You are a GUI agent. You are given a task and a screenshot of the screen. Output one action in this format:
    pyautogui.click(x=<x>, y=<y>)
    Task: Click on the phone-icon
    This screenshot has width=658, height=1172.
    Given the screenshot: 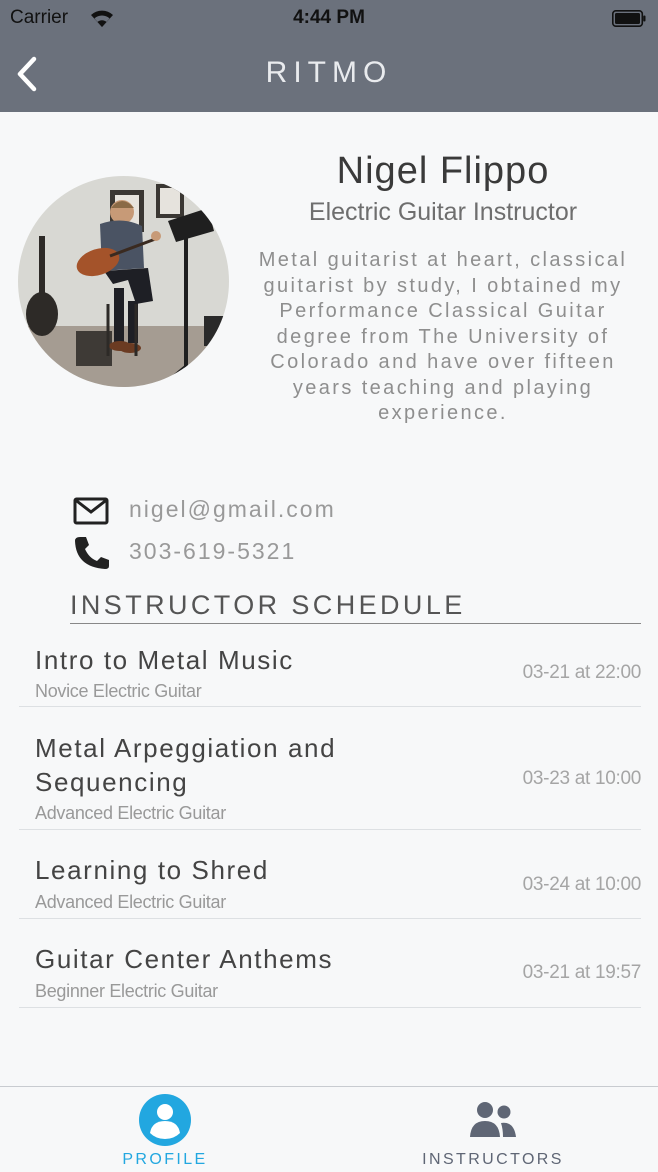 What is the action you would take?
    pyautogui.click(x=92, y=553)
    